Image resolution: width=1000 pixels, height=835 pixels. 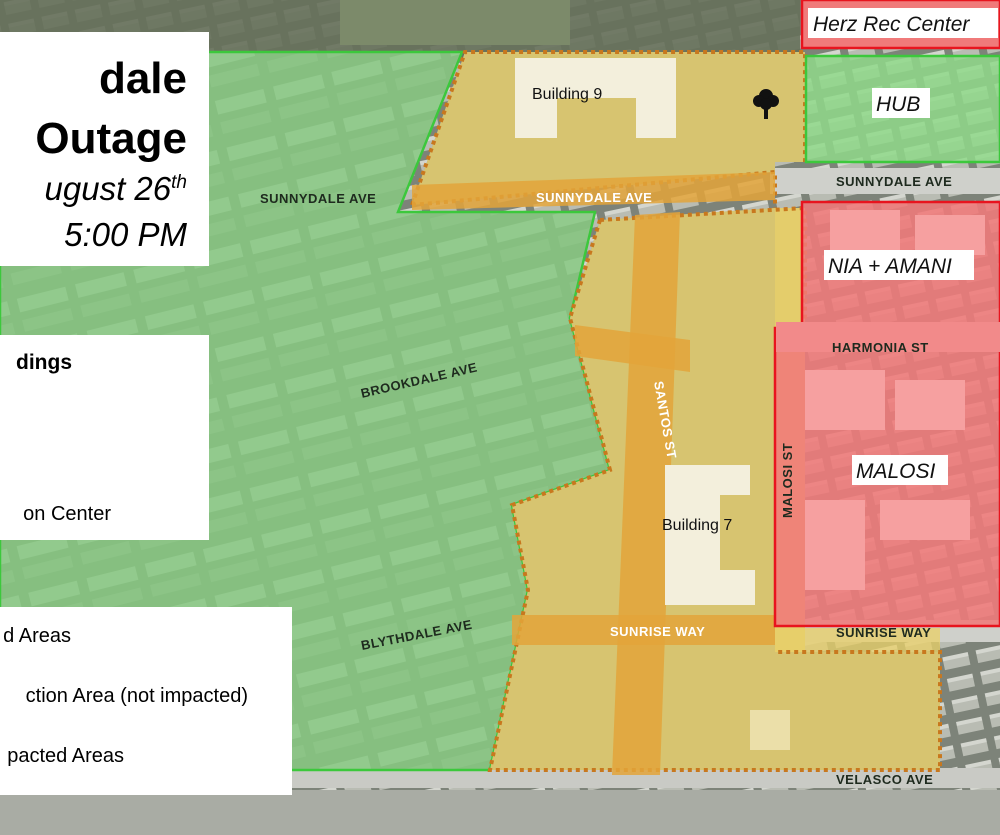 I want to click on nia-amani-label: NIA + AMANI, so click(x=890, y=266).